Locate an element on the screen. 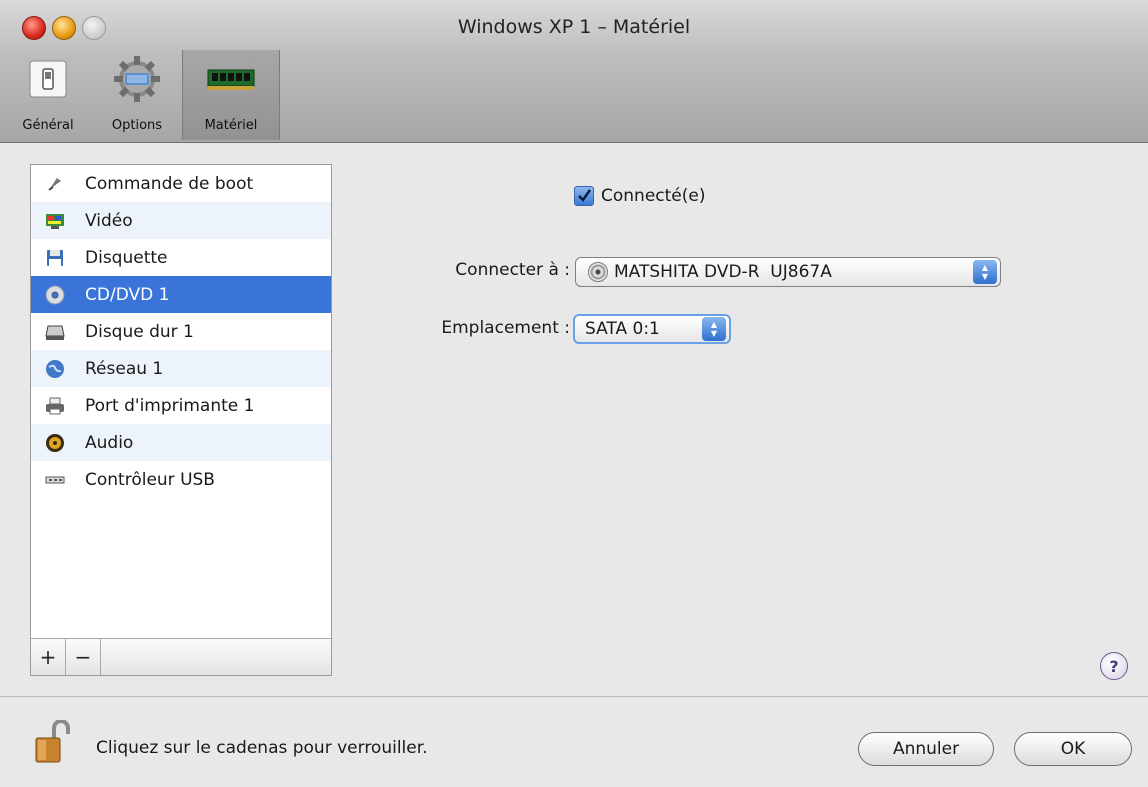 This screenshot has width=1148, height=787. boot-order-icon is located at coordinates (54, 184).